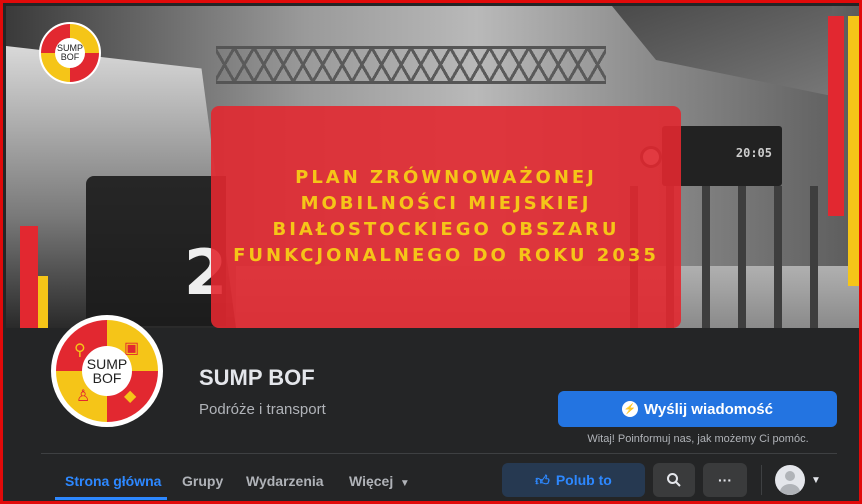 This screenshot has height=504, width=862. I want to click on like-button-label: Polub to, so click(583, 480).